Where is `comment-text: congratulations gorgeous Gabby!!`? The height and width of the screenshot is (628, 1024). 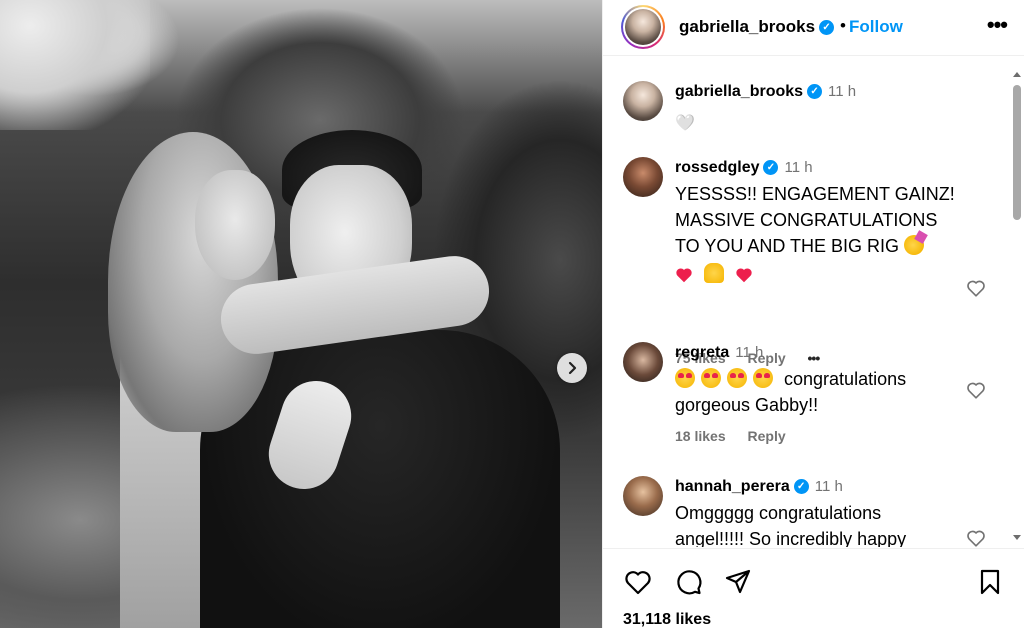
comment-text: congratulations gorgeous Gabby!! is located at coordinates (820, 392).